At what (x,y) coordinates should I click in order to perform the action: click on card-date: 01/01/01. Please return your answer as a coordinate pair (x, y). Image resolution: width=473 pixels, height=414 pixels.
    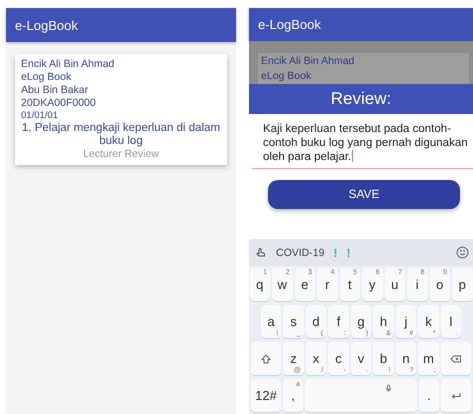
    Looking at the image, I should click on (40, 116).